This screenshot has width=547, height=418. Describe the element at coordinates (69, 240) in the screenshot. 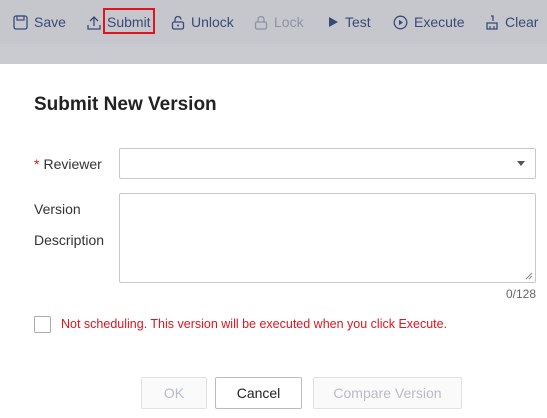

I see `description-label: Description` at that location.